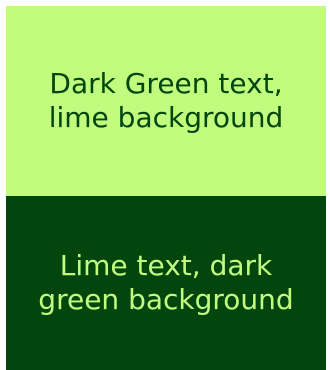 The width and height of the screenshot is (330, 370). I want to click on lime-text-label: Lime text, dark green background, so click(166, 282).